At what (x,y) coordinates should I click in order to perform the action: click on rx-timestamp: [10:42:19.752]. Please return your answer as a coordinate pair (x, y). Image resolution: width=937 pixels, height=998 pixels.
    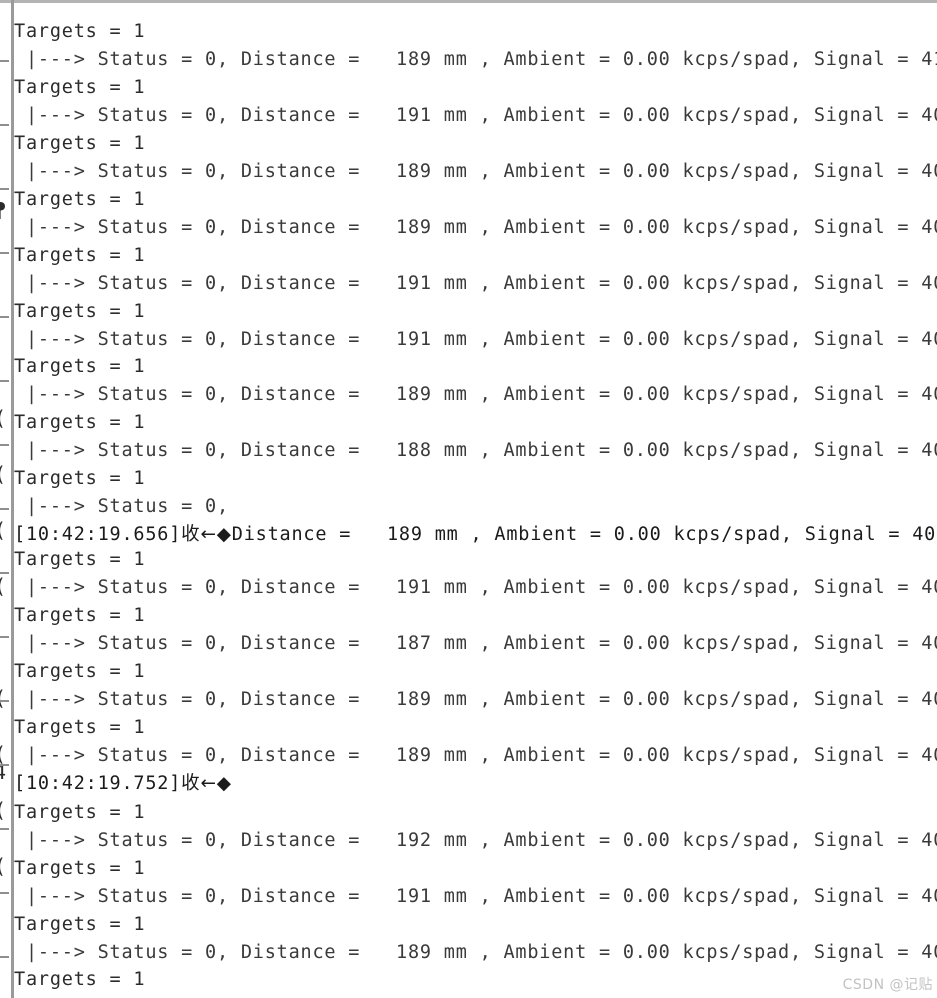
    Looking at the image, I should click on (98, 783).